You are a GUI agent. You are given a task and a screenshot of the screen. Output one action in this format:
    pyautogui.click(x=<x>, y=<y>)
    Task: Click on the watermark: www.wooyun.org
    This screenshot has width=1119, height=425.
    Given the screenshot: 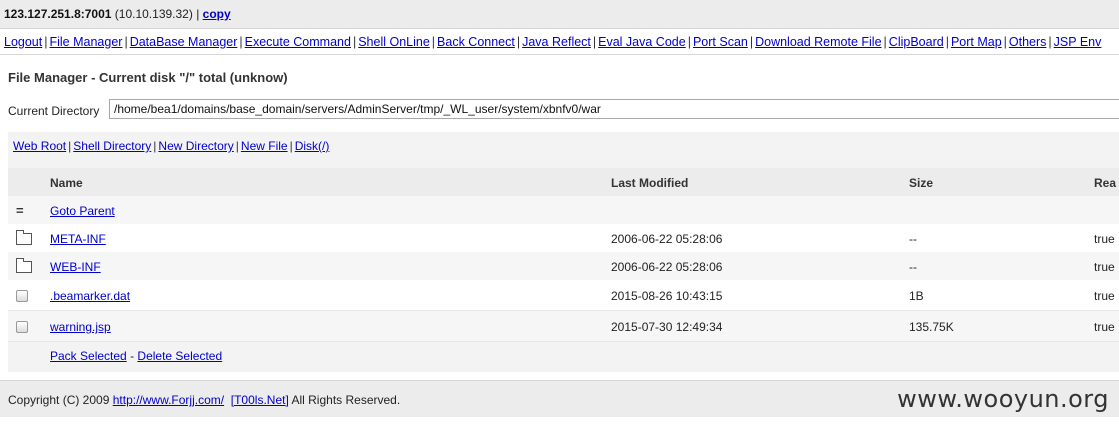 What is the action you would take?
    pyautogui.click(x=1003, y=399)
    